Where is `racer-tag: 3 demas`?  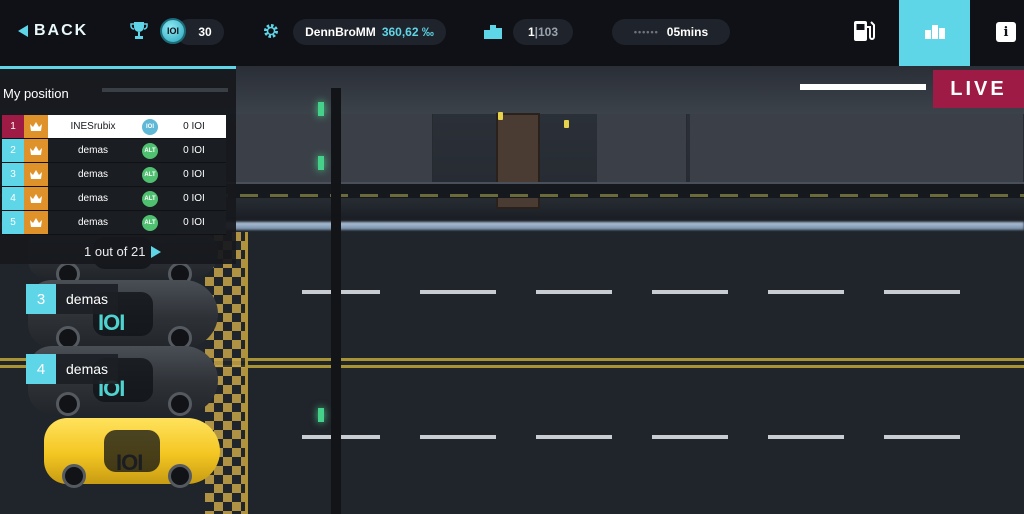 racer-tag: 3 demas is located at coordinates (72, 299).